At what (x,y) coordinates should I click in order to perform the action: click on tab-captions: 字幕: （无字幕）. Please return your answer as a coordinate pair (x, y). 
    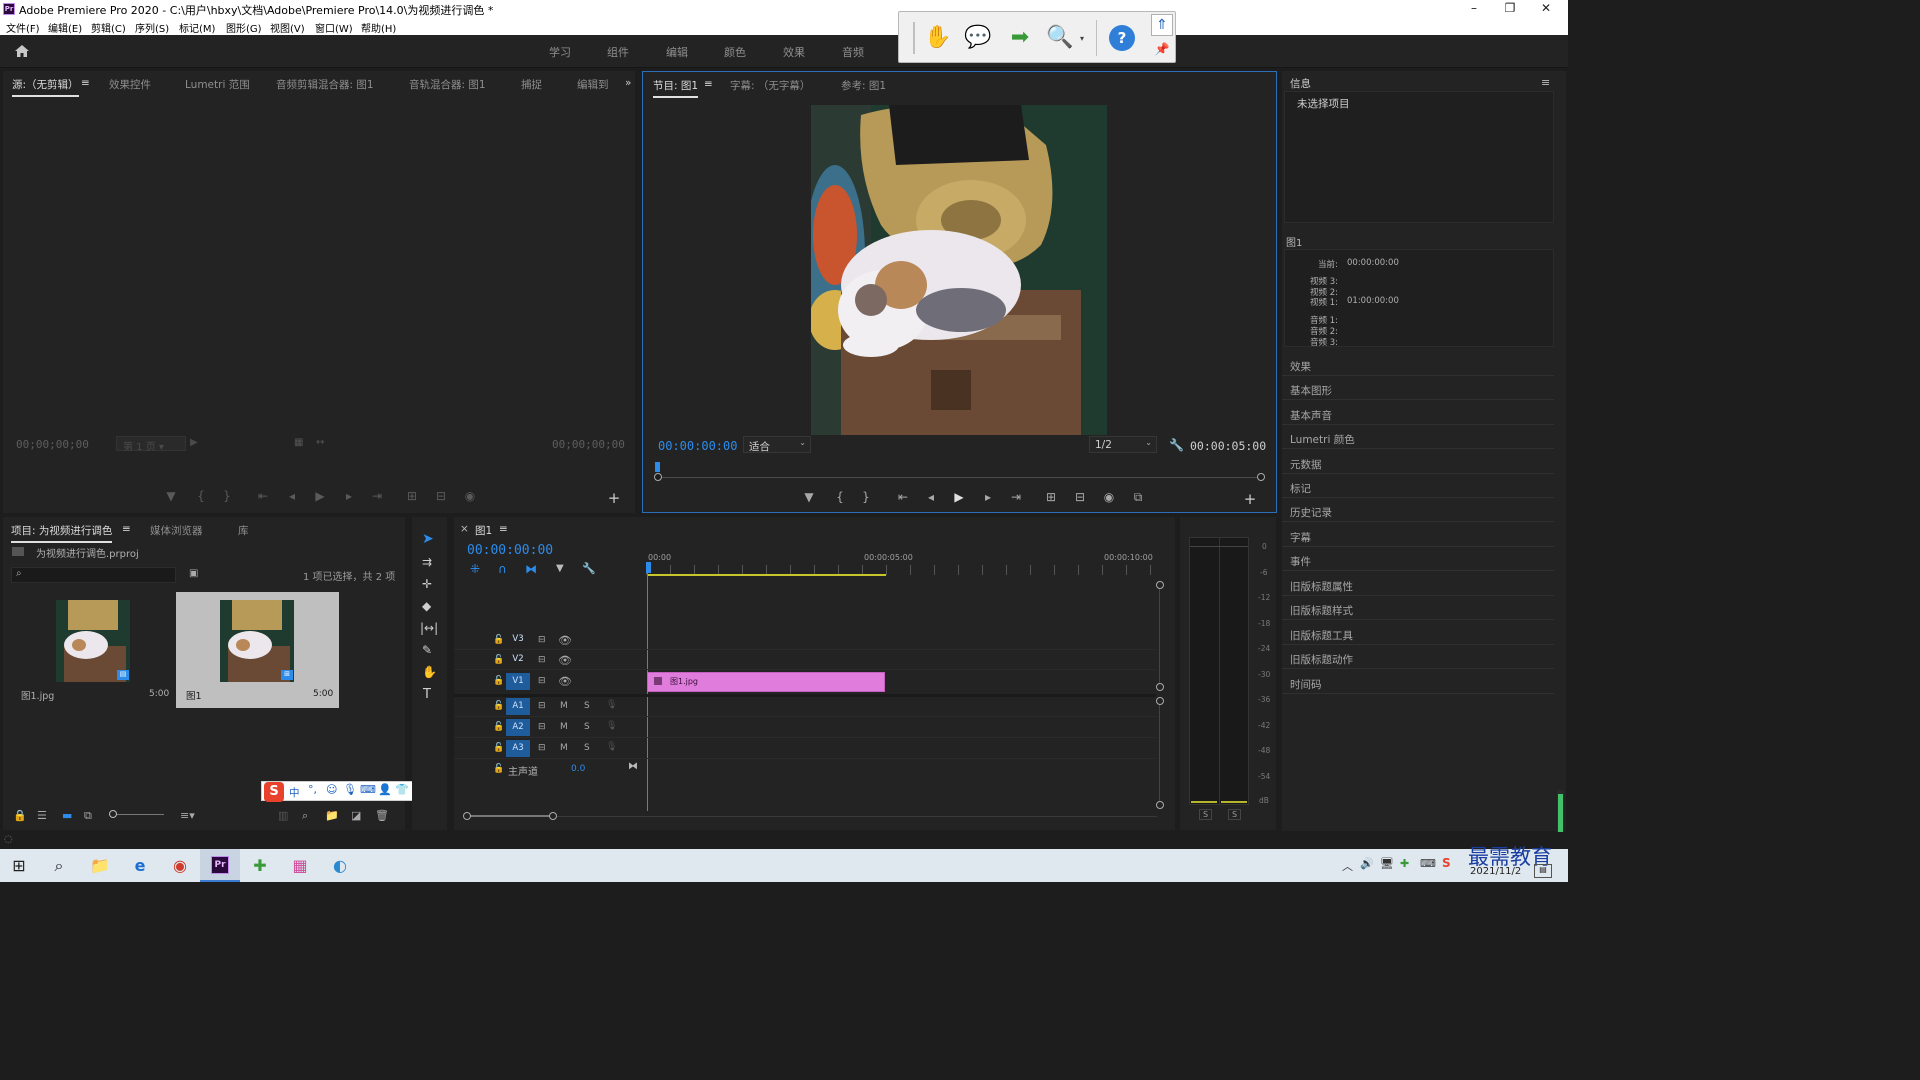
    Looking at the image, I should click on (770, 85).